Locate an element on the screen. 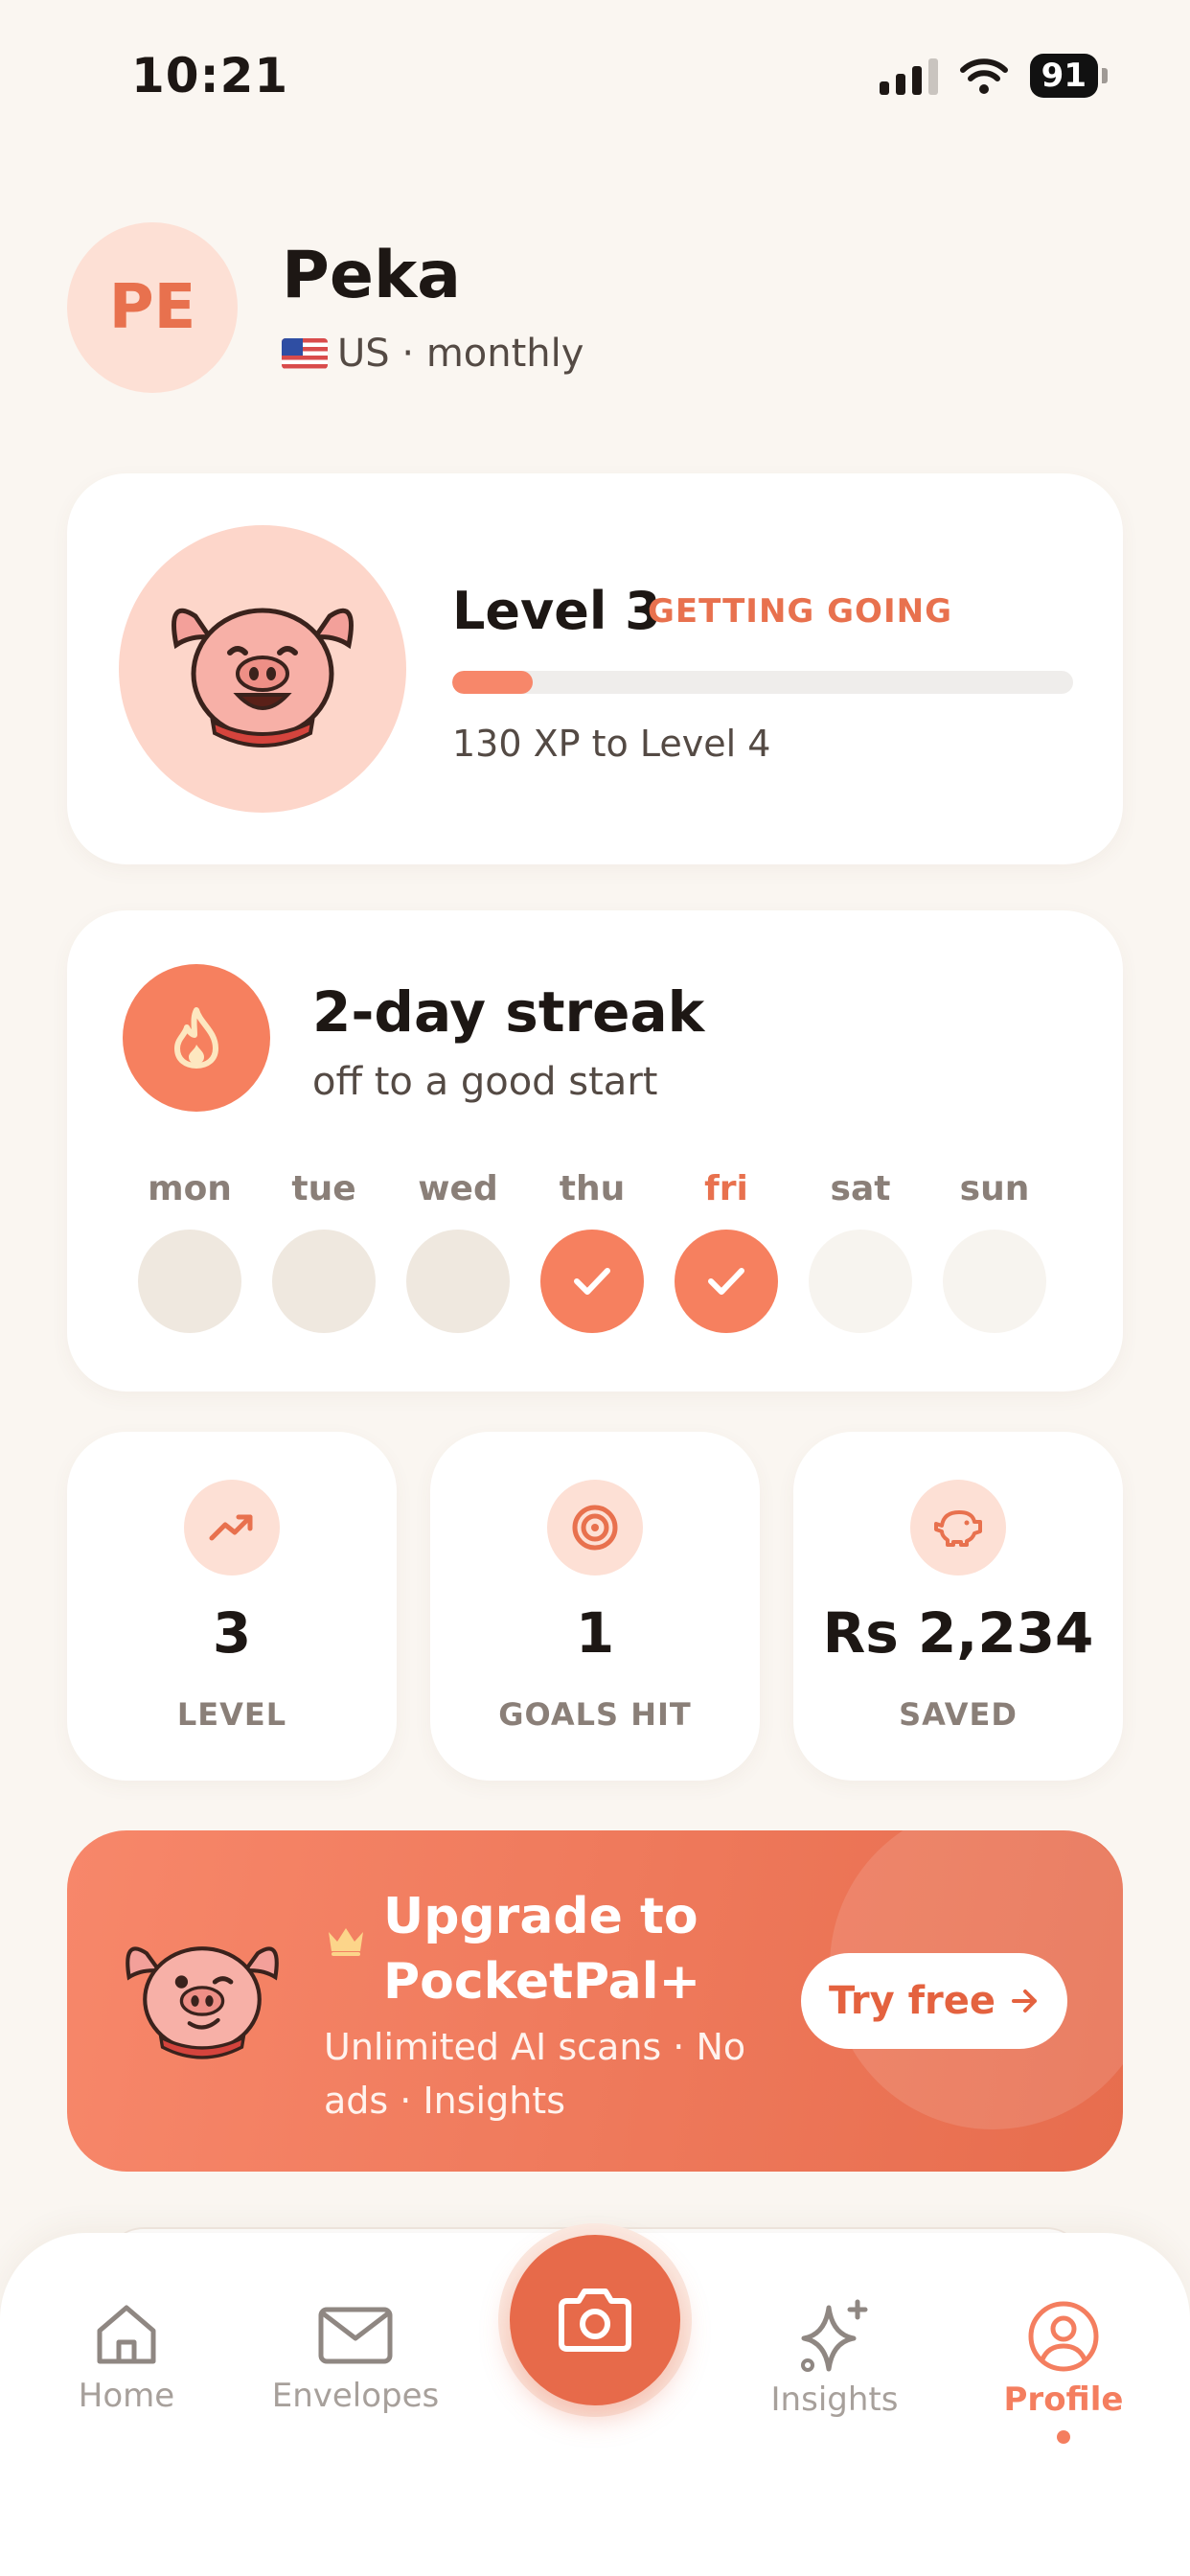  tab-home: Home is located at coordinates (127, 2356).